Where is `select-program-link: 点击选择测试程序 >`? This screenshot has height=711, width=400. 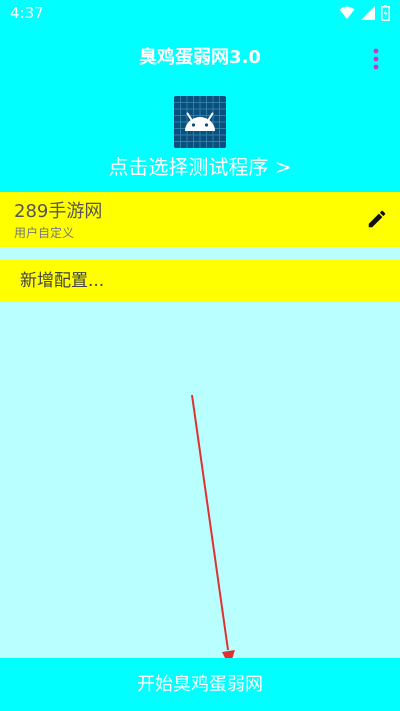
select-program-link: 点击选择测试程序 > is located at coordinates (200, 167).